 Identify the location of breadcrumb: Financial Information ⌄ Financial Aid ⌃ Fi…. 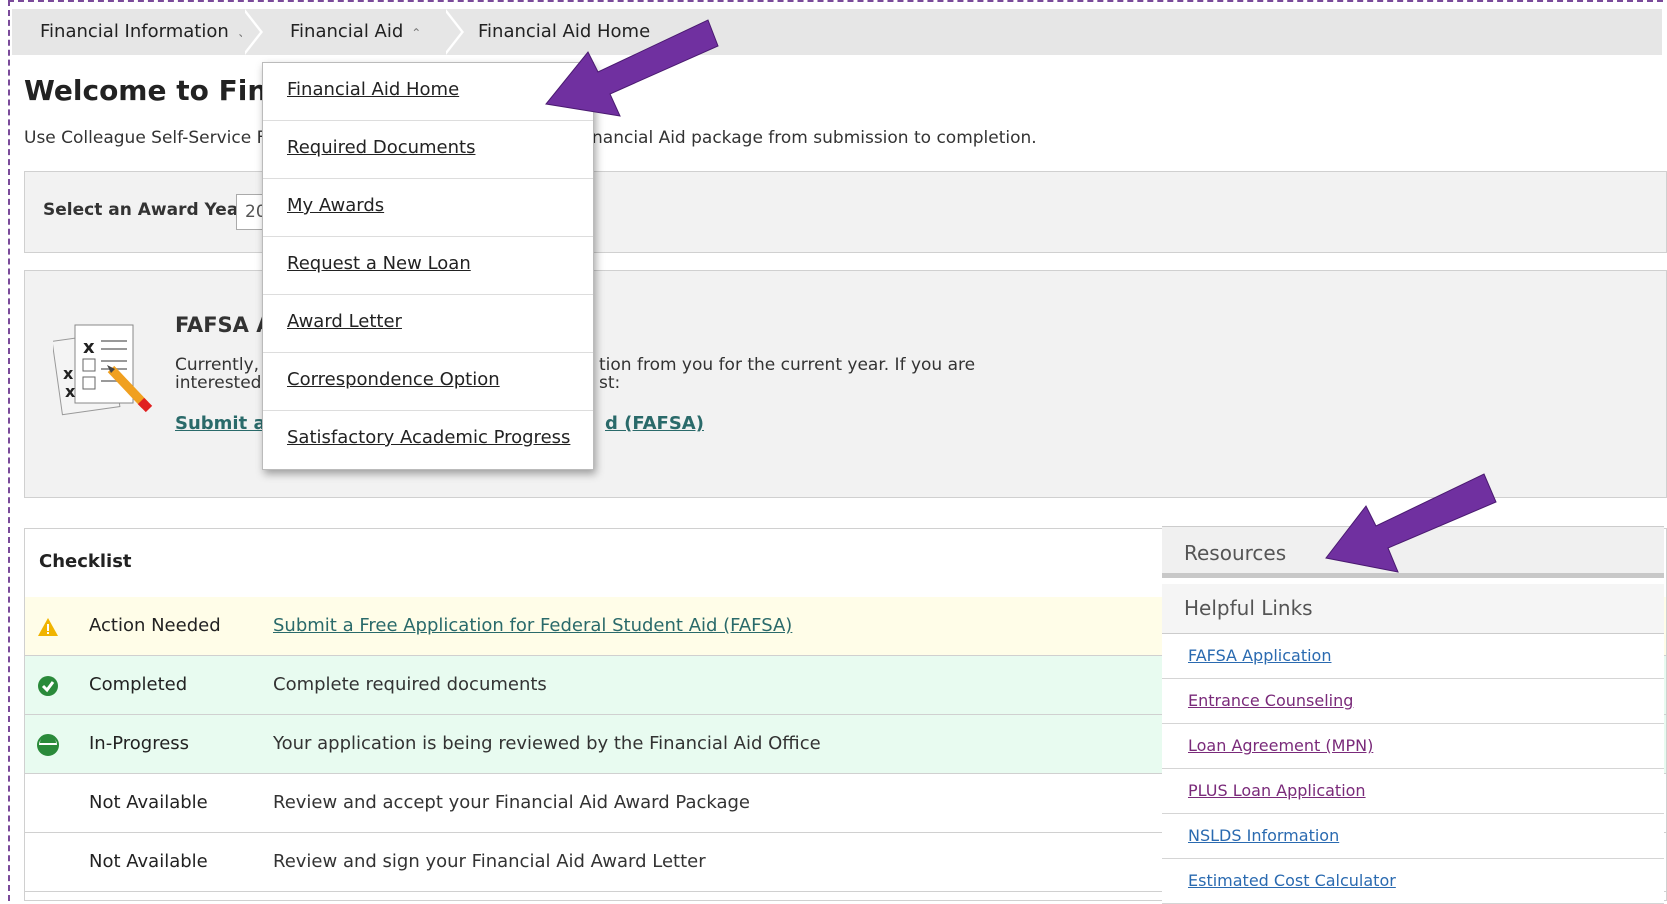
(837, 32).